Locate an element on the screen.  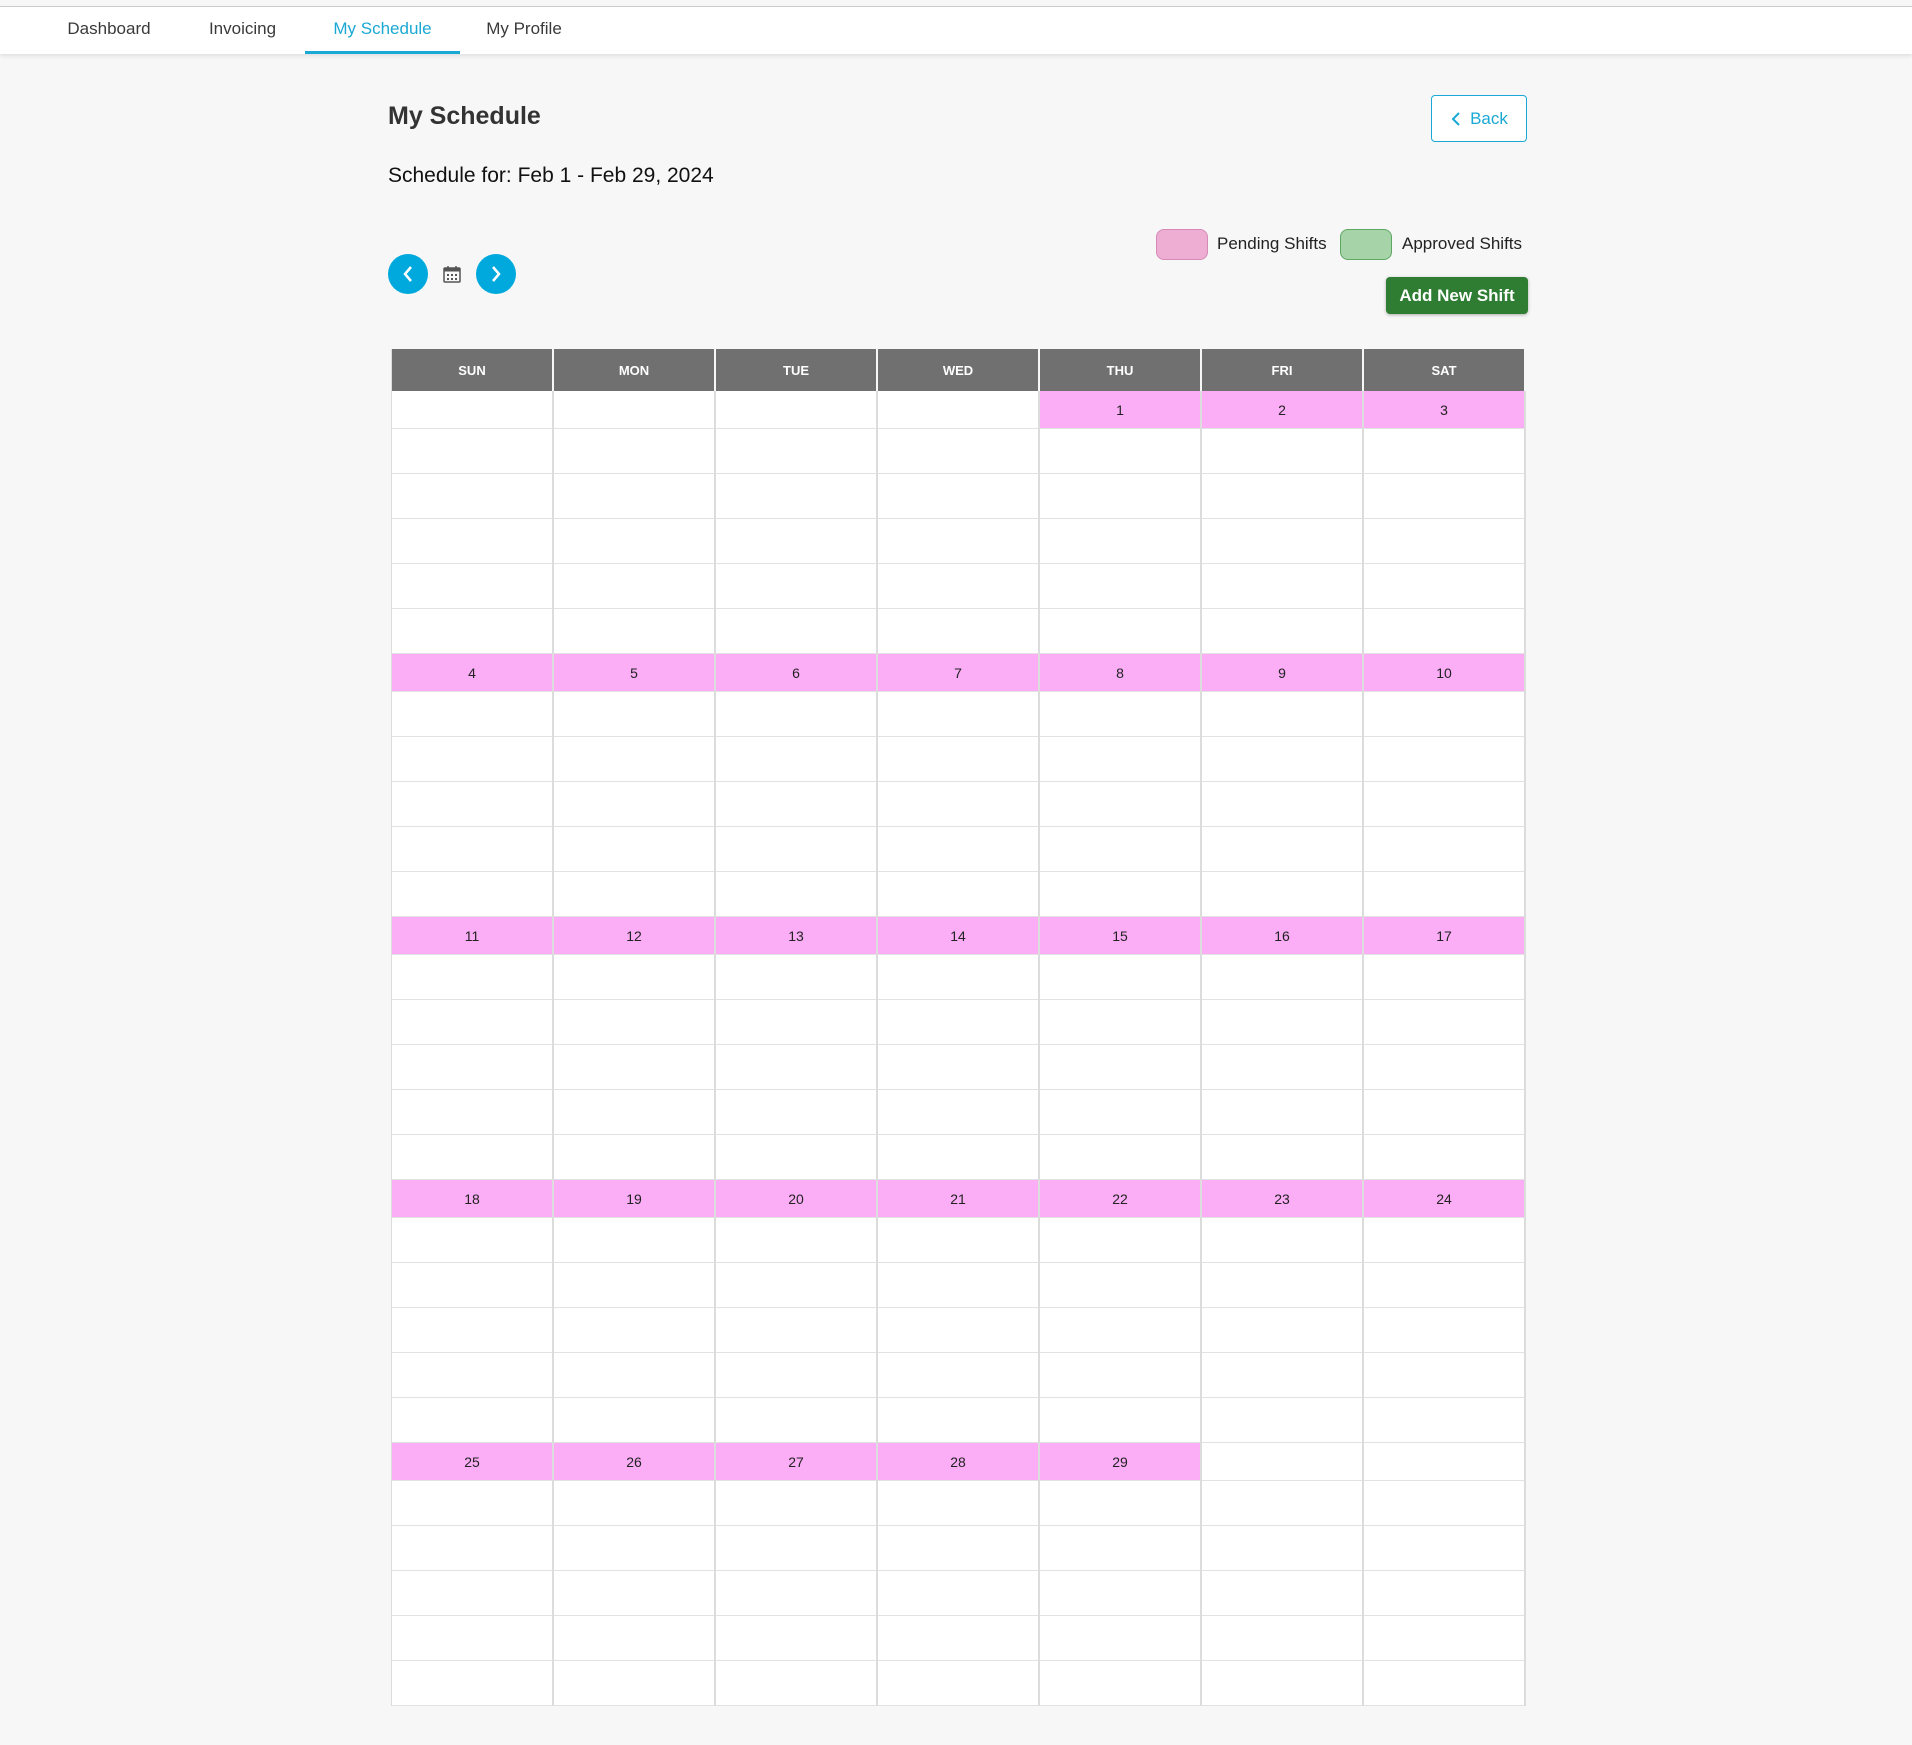
day-cell: 23 is located at coordinates (1283, 1311).